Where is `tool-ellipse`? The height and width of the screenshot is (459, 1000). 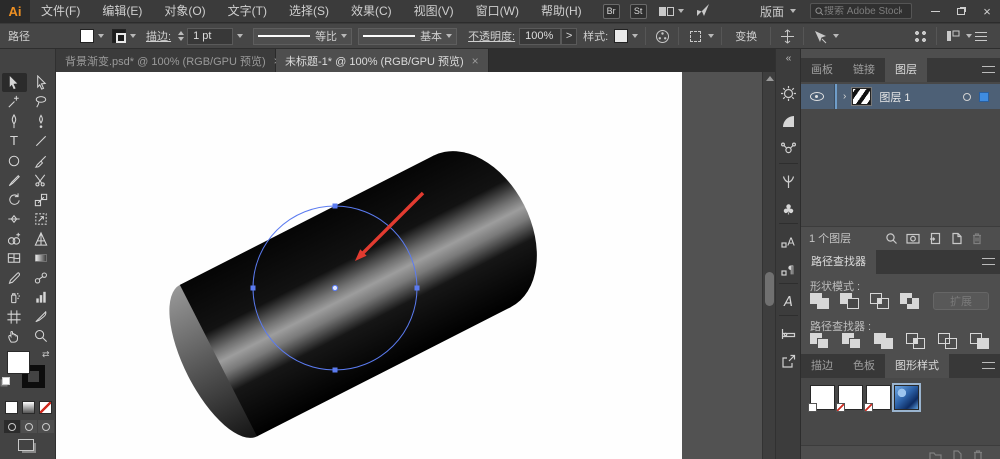 tool-ellipse is located at coordinates (14, 160).